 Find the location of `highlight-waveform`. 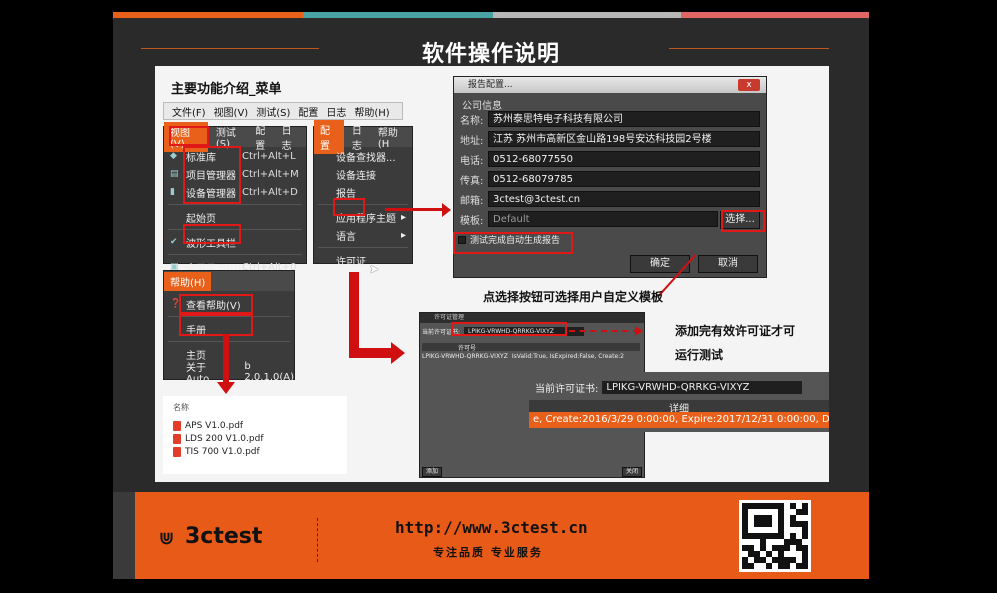

highlight-waveform is located at coordinates (212, 234).